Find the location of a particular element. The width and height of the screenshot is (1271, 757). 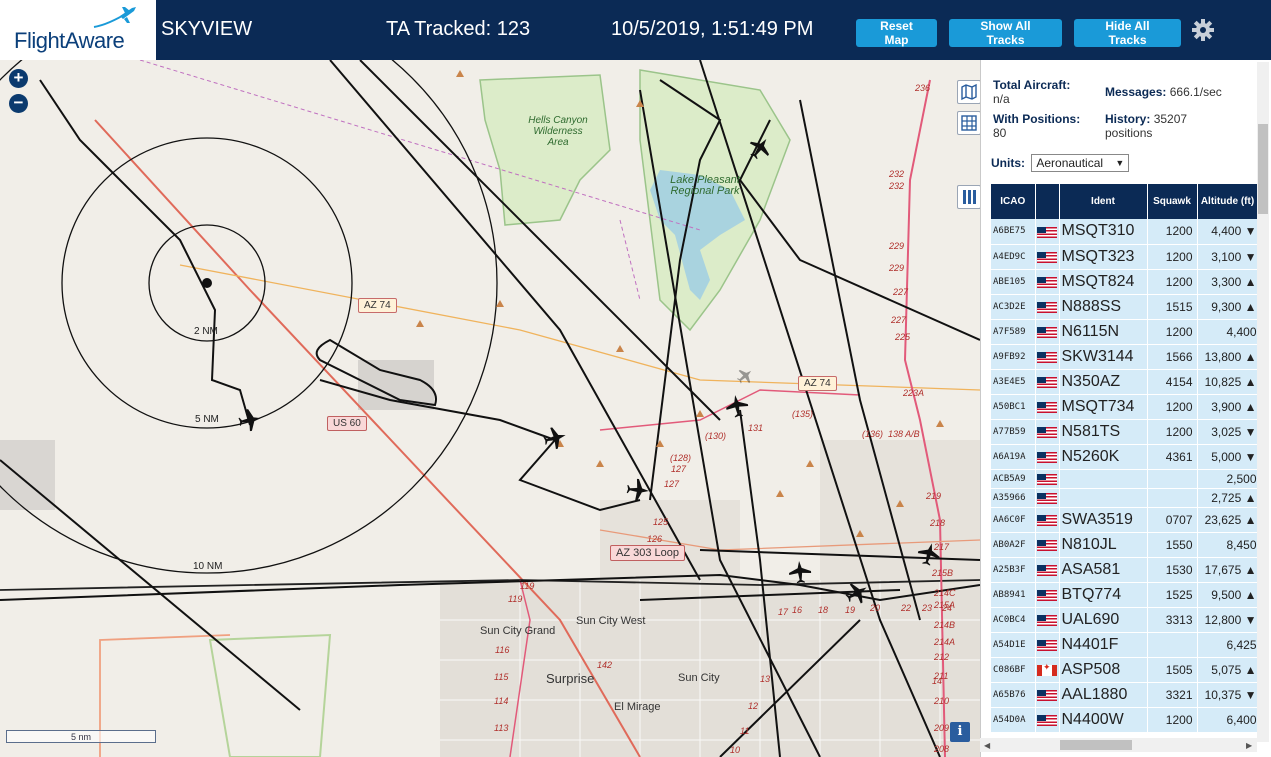

units-value: Aeronautical is located at coordinates (1070, 163).